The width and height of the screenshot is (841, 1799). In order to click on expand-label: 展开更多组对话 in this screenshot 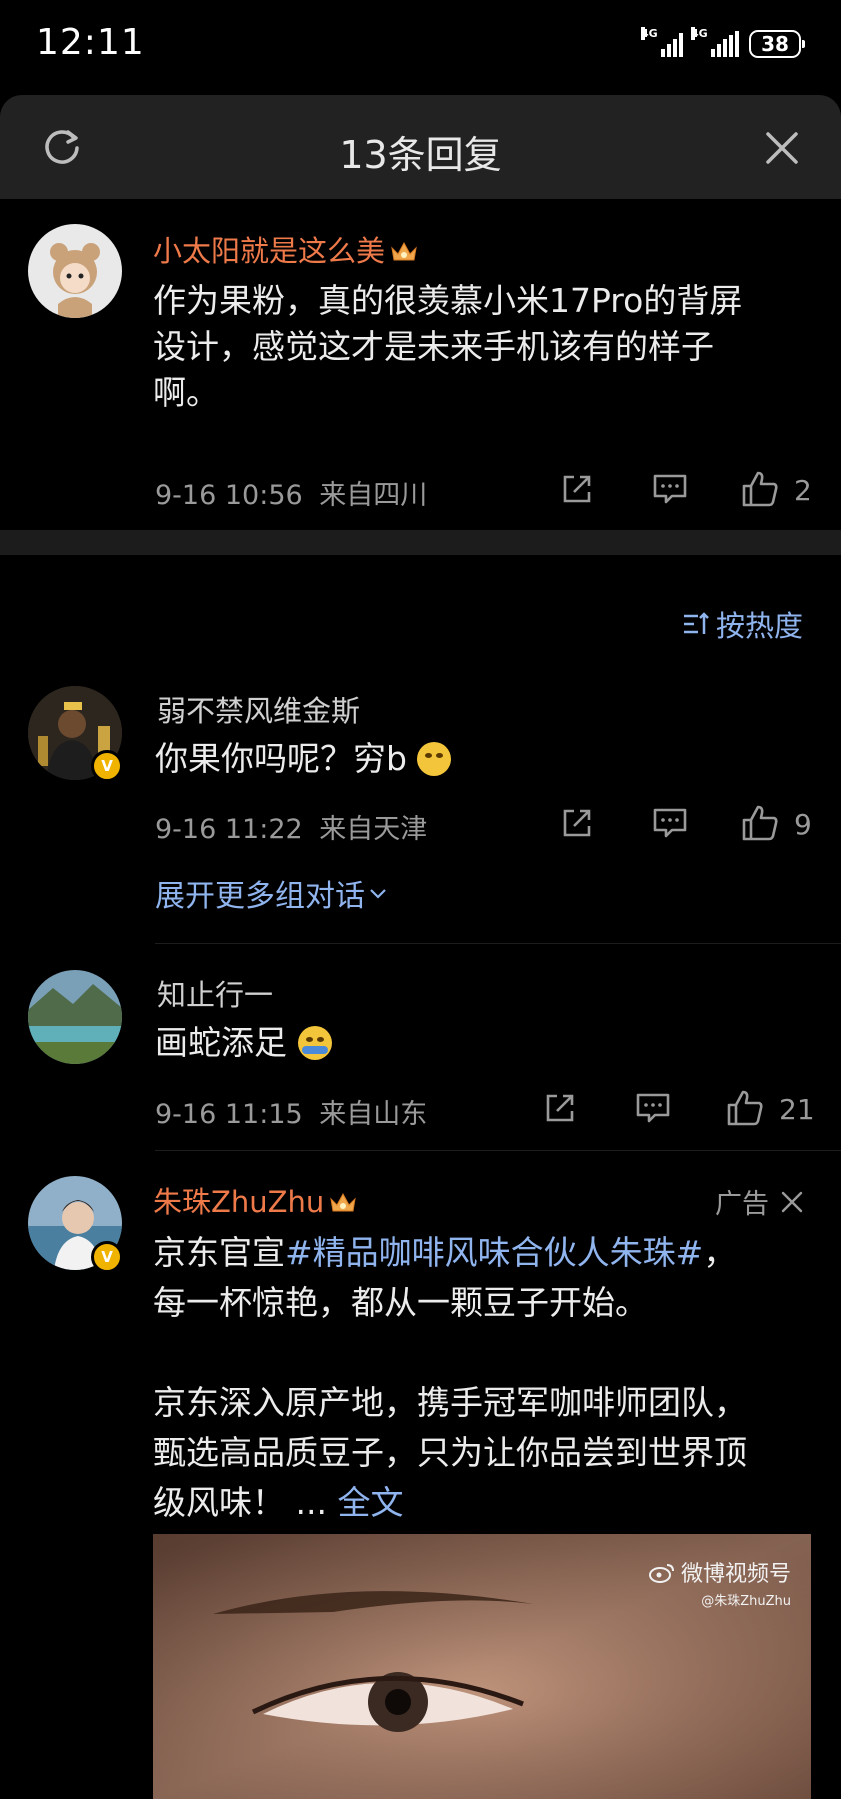, I will do `click(260, 896)`.